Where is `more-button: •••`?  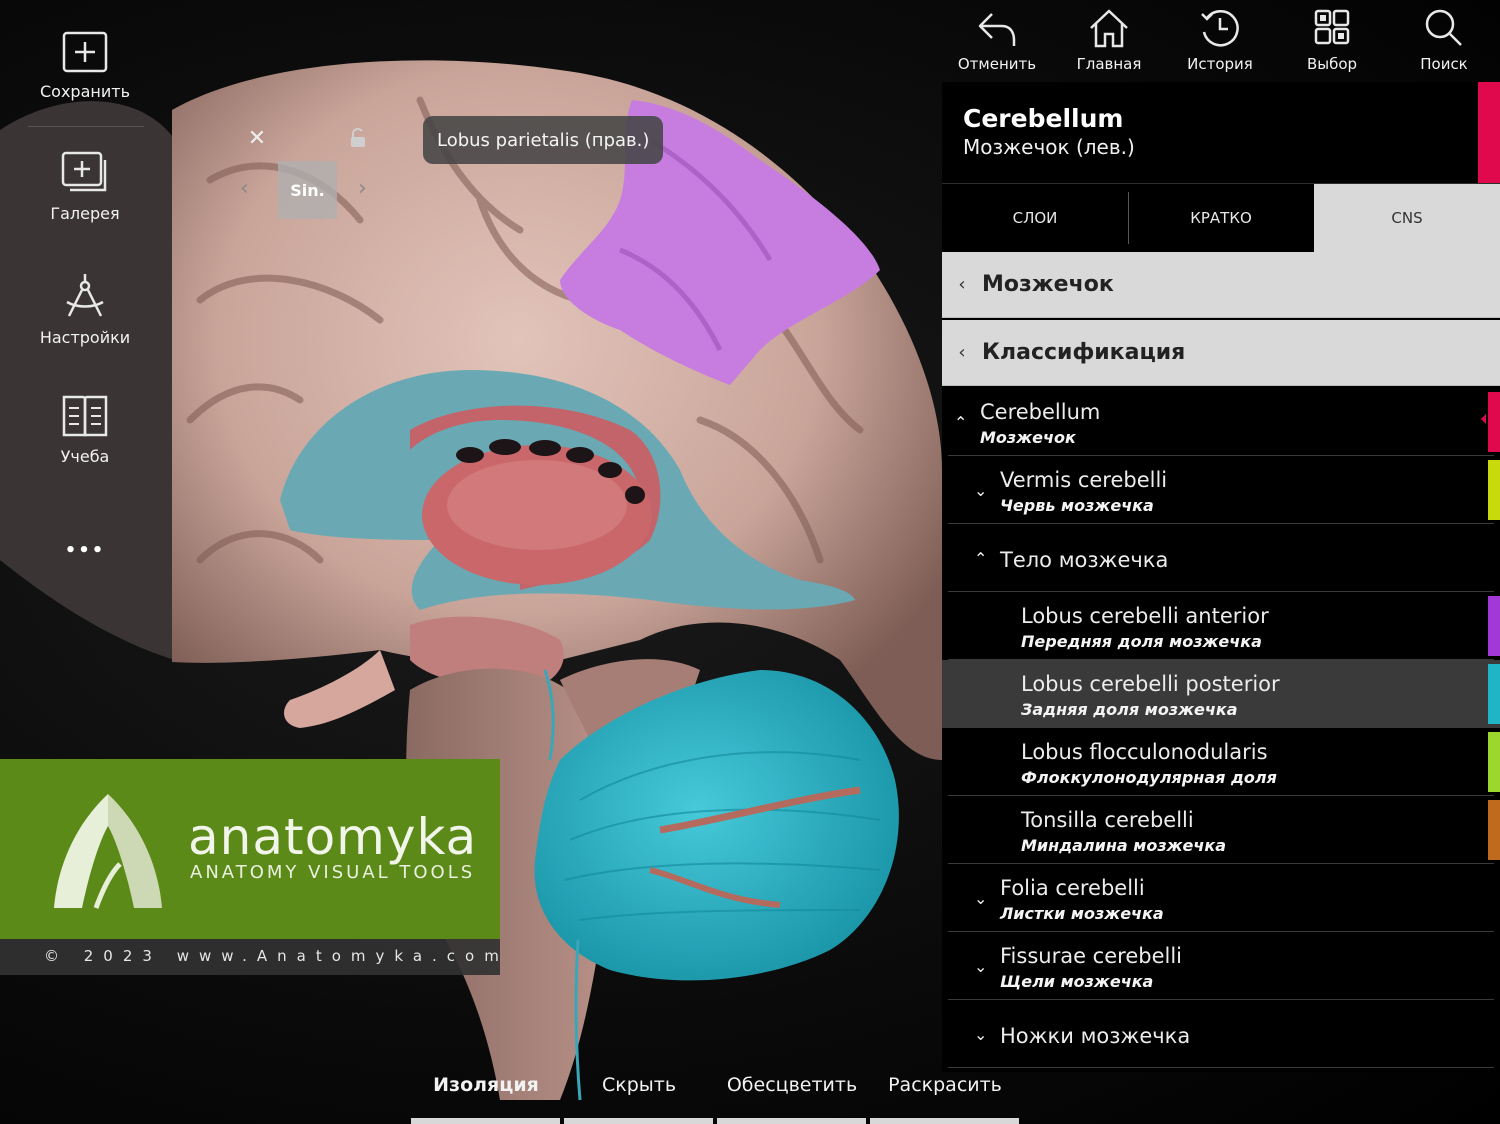
more-button: ••• is located at coordinates (85, 550).